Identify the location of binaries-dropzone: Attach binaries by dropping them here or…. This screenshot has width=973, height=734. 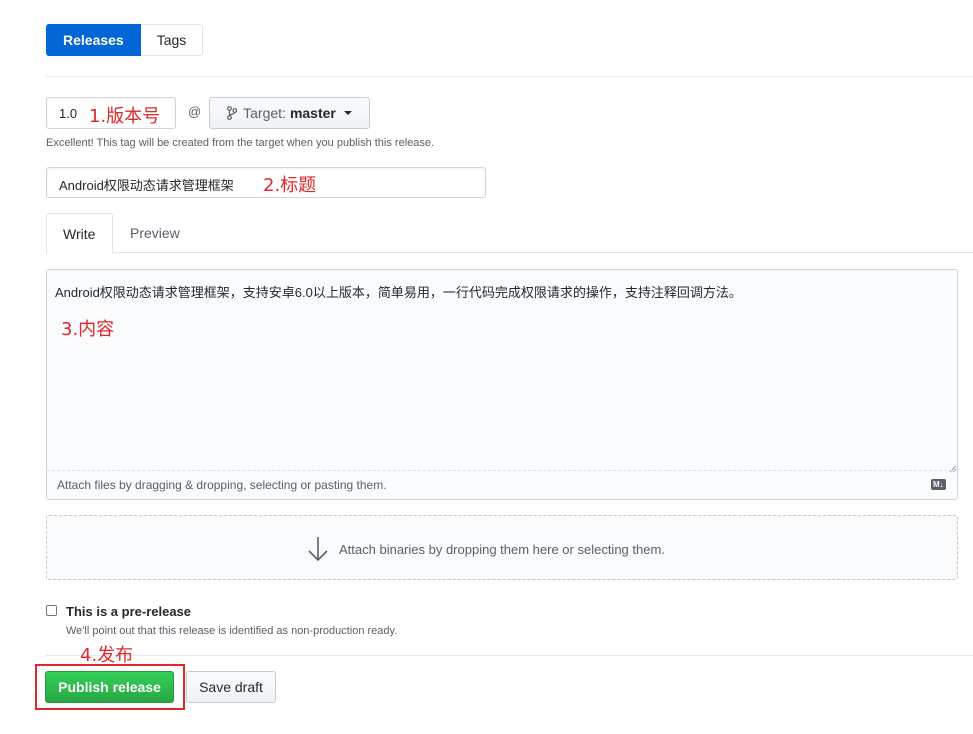
(502, 547).